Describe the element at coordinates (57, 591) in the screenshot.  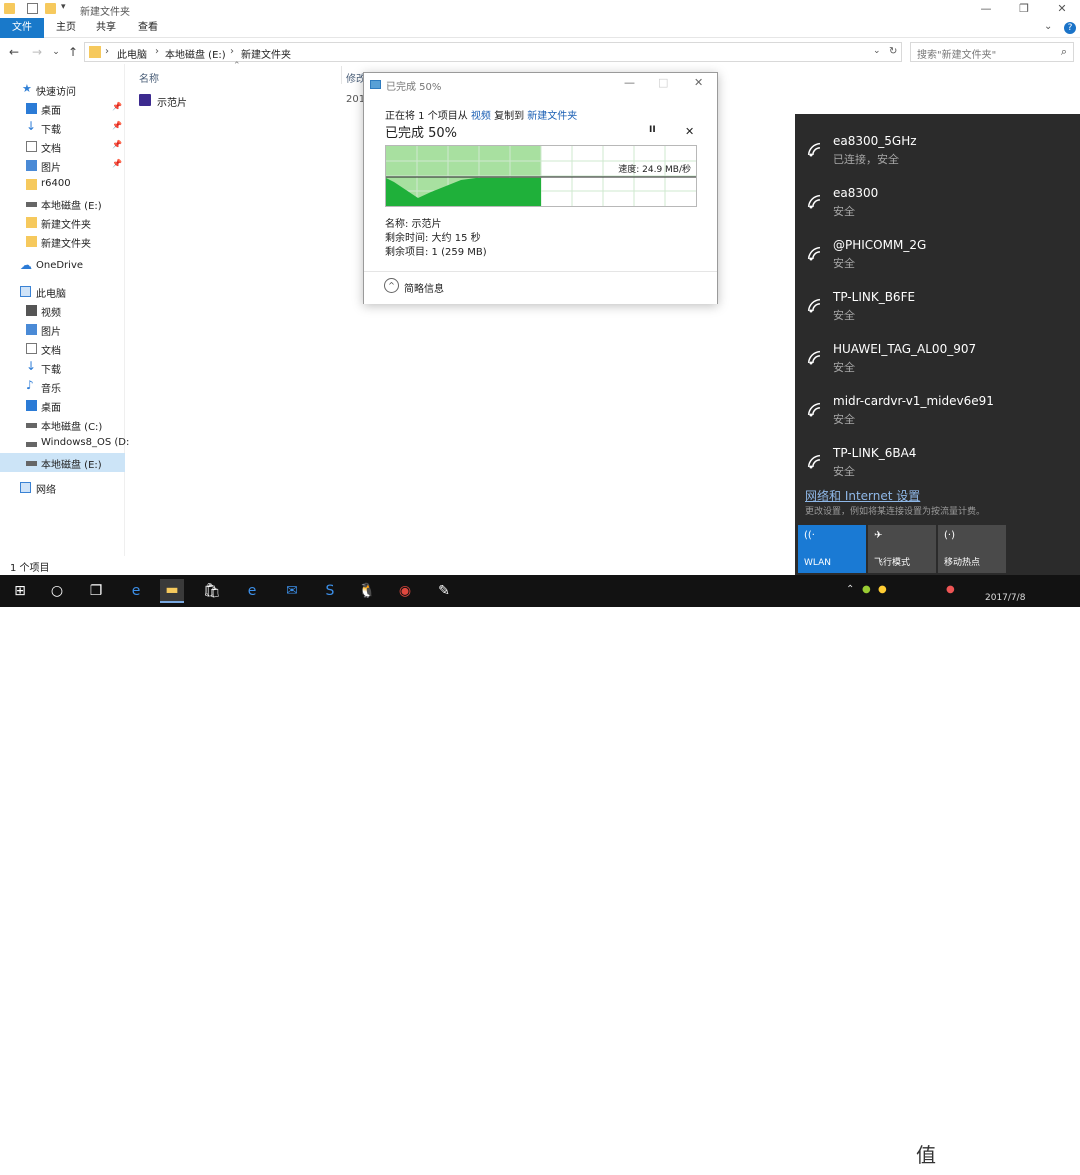
I see `cortana-icon: ○` at that location.